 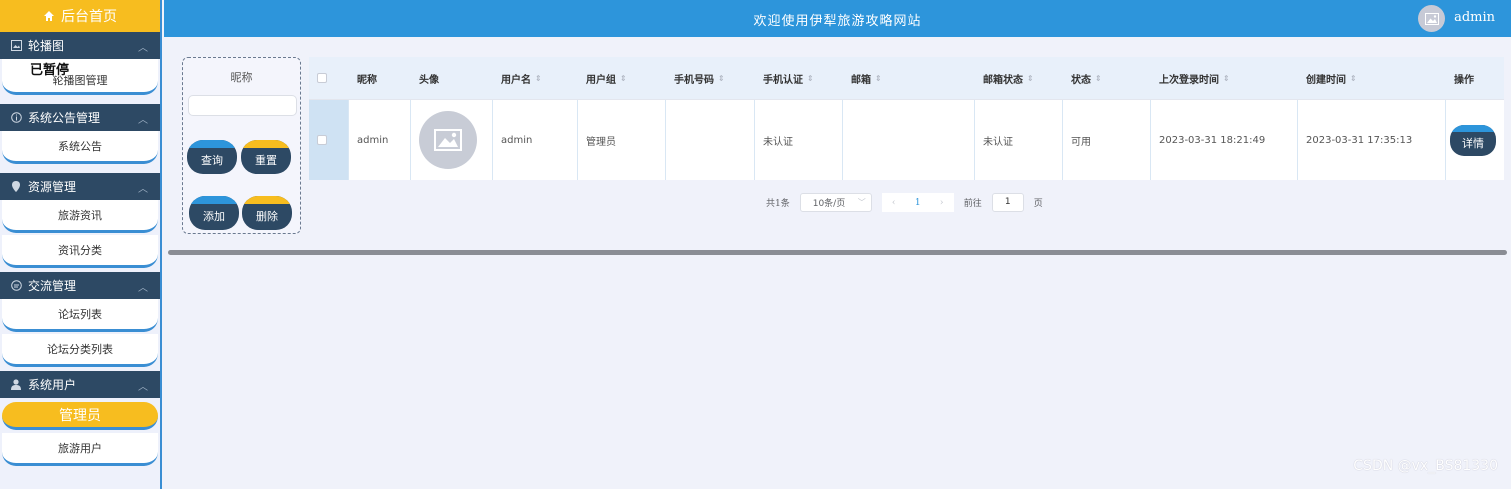 What do you see at coordinates (1107, 78) in the screenshot?
I see `column-header: 状态 ⇕` at bounding box center [1107, 78].